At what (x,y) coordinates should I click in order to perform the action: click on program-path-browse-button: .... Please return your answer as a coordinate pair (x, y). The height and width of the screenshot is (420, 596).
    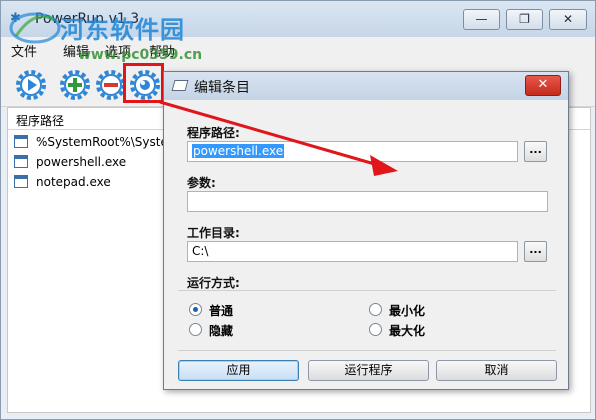
    Looking at the image, I should click on (535, 151).